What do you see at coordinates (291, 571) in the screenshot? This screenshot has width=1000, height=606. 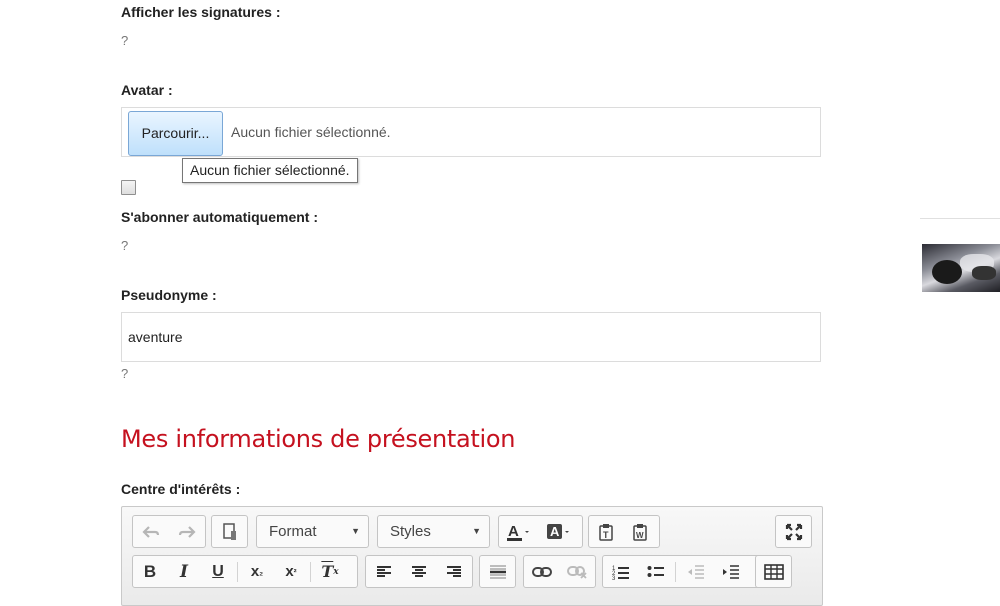 I see `superscript-icon: x²` at bounding box center [291, 571].